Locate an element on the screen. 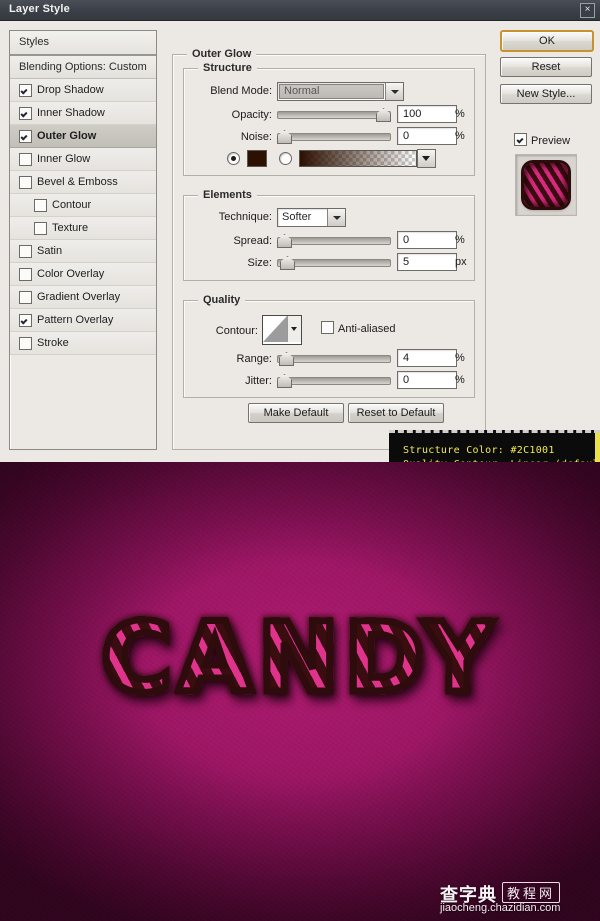  sidebar-item-inner-glow: Inner Glow is located at coordinates (83, 159).